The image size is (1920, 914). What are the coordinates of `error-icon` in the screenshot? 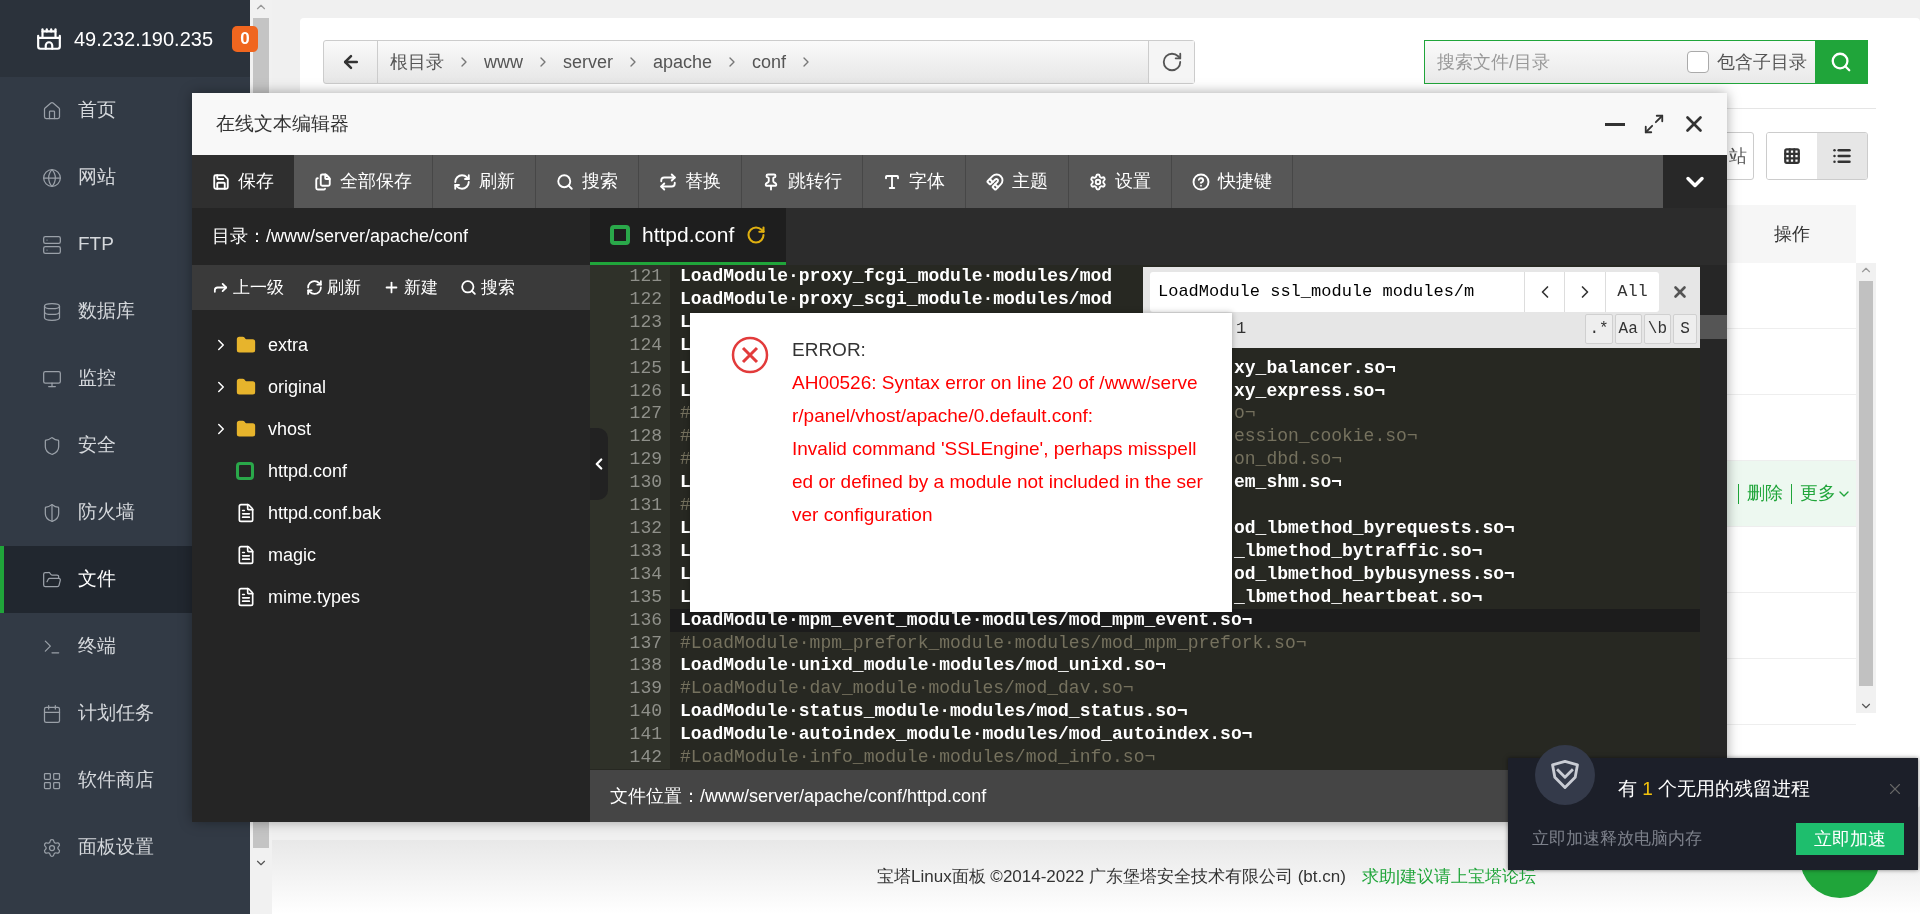 It's located at (750, 355).